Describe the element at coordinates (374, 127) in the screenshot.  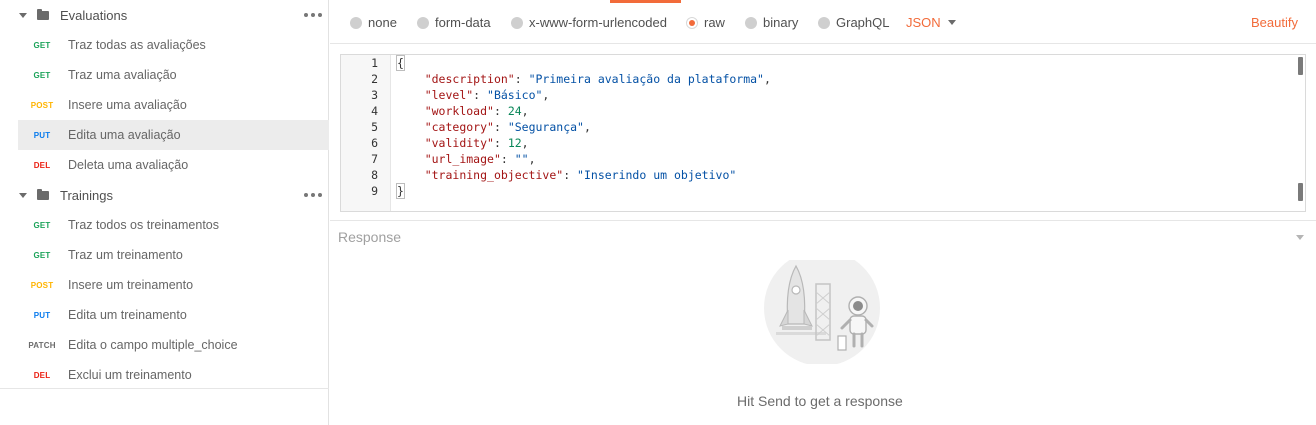
I see `line-number: 5` at that location.